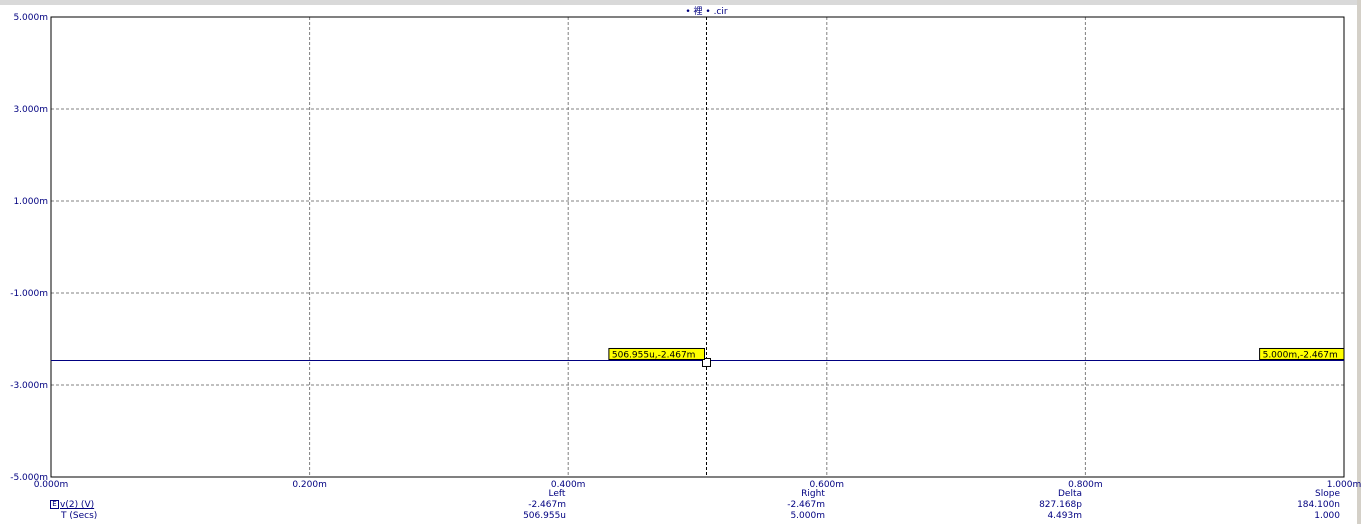 The height and width of the screenshot is (524, 1361). What do you see at coordinates (807, 516) in the screenshot?
I see `x-right-value: 5.000m` at bounding box center [807, 516].